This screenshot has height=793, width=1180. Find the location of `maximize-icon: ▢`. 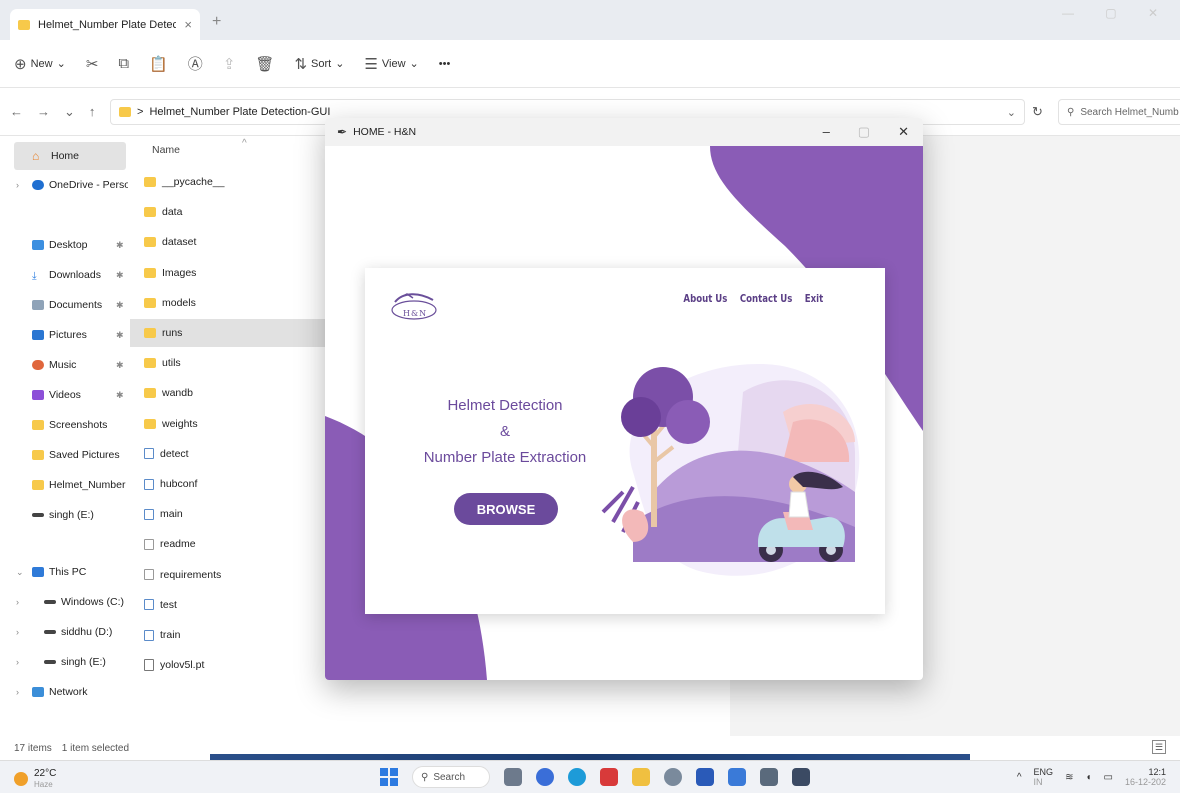

maximize-icon: ▢ is located at coordinates (864, 132).